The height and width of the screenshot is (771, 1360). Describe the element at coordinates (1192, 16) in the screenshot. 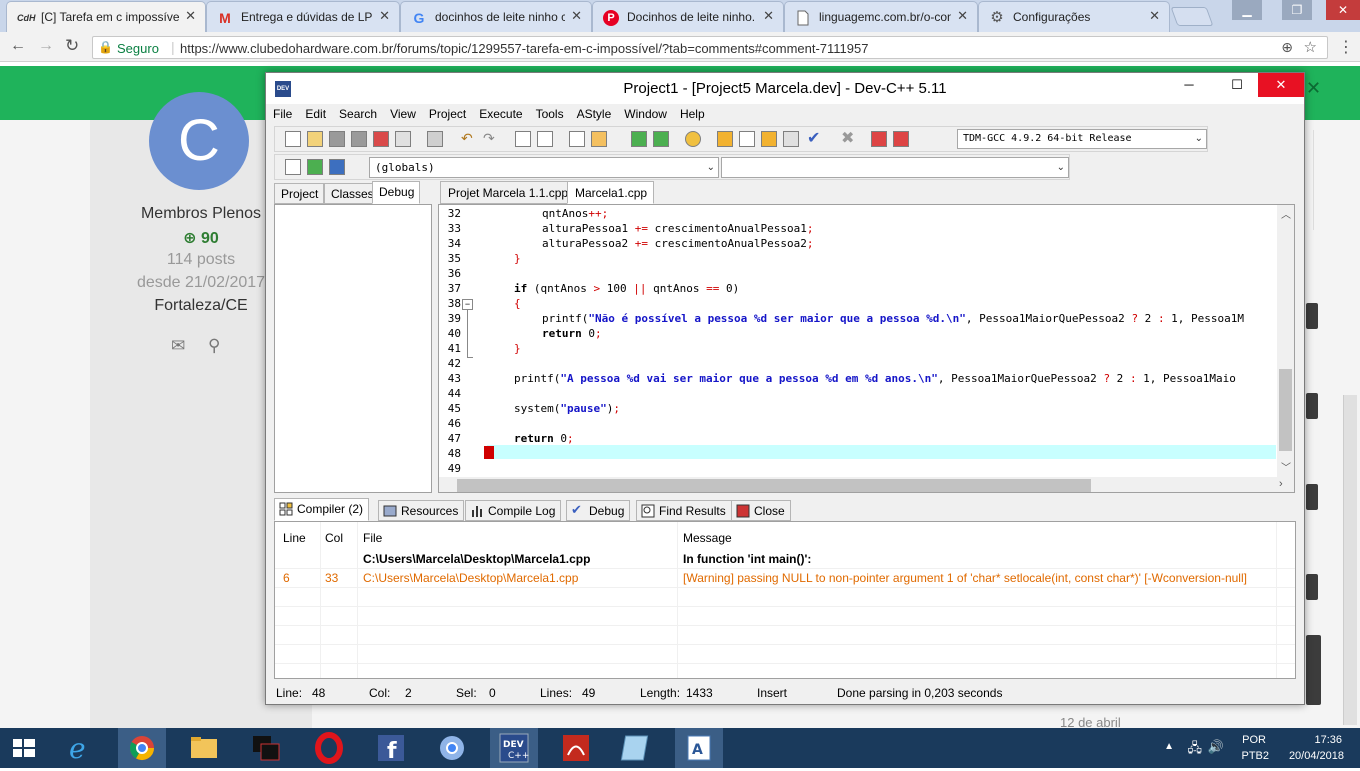

I see `new-tab-button` at that location.